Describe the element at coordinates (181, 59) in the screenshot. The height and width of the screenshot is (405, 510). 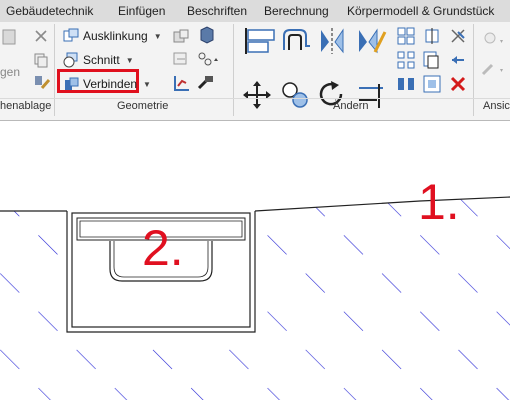
I see `demolish-icon` at that location.